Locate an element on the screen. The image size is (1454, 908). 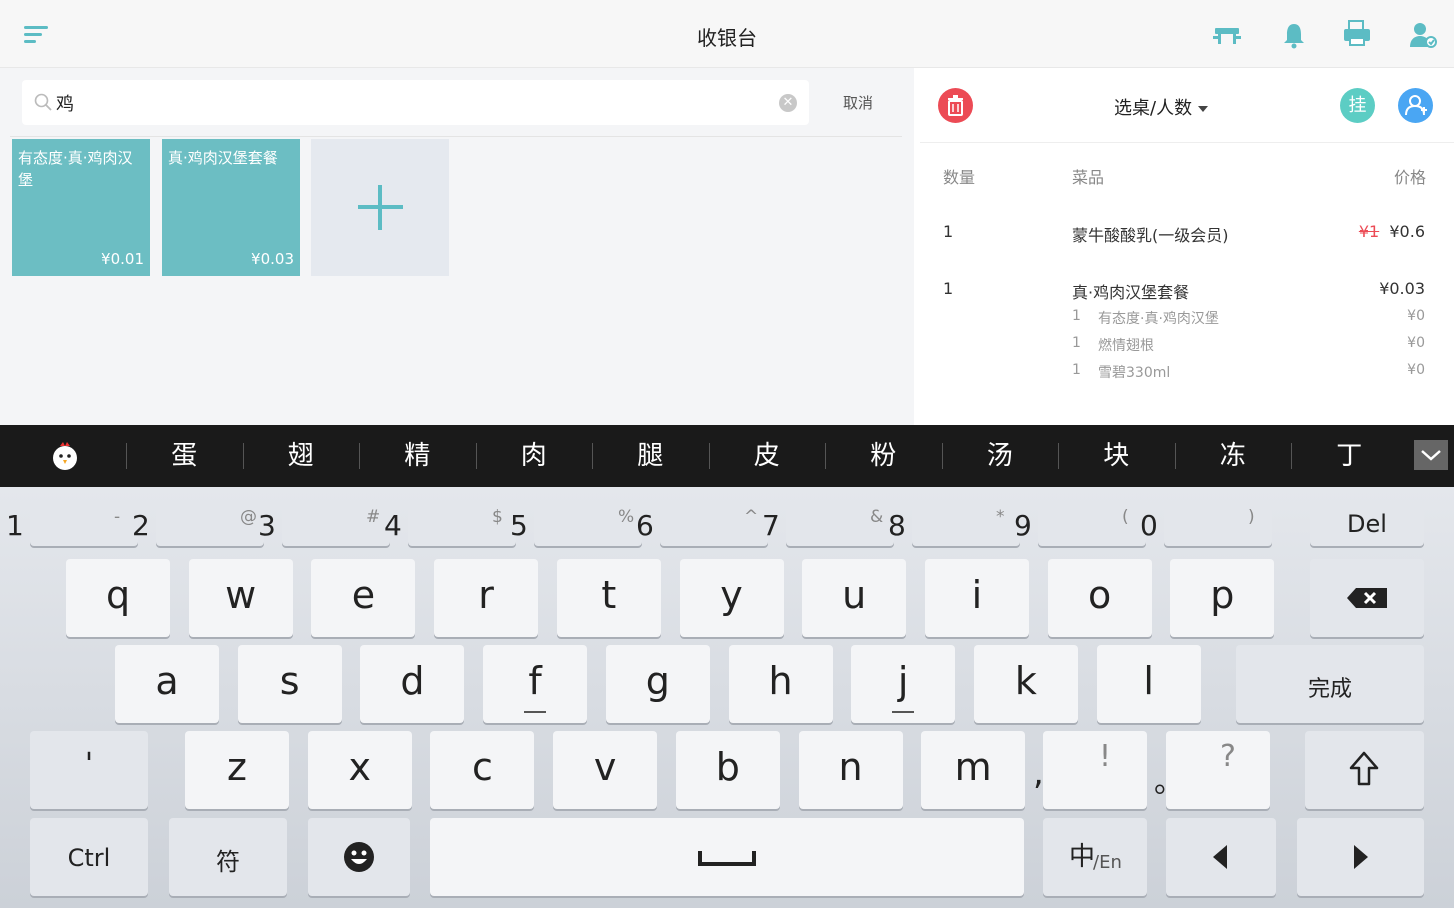
key-0: 0) is located at coordinates (1206, 523).